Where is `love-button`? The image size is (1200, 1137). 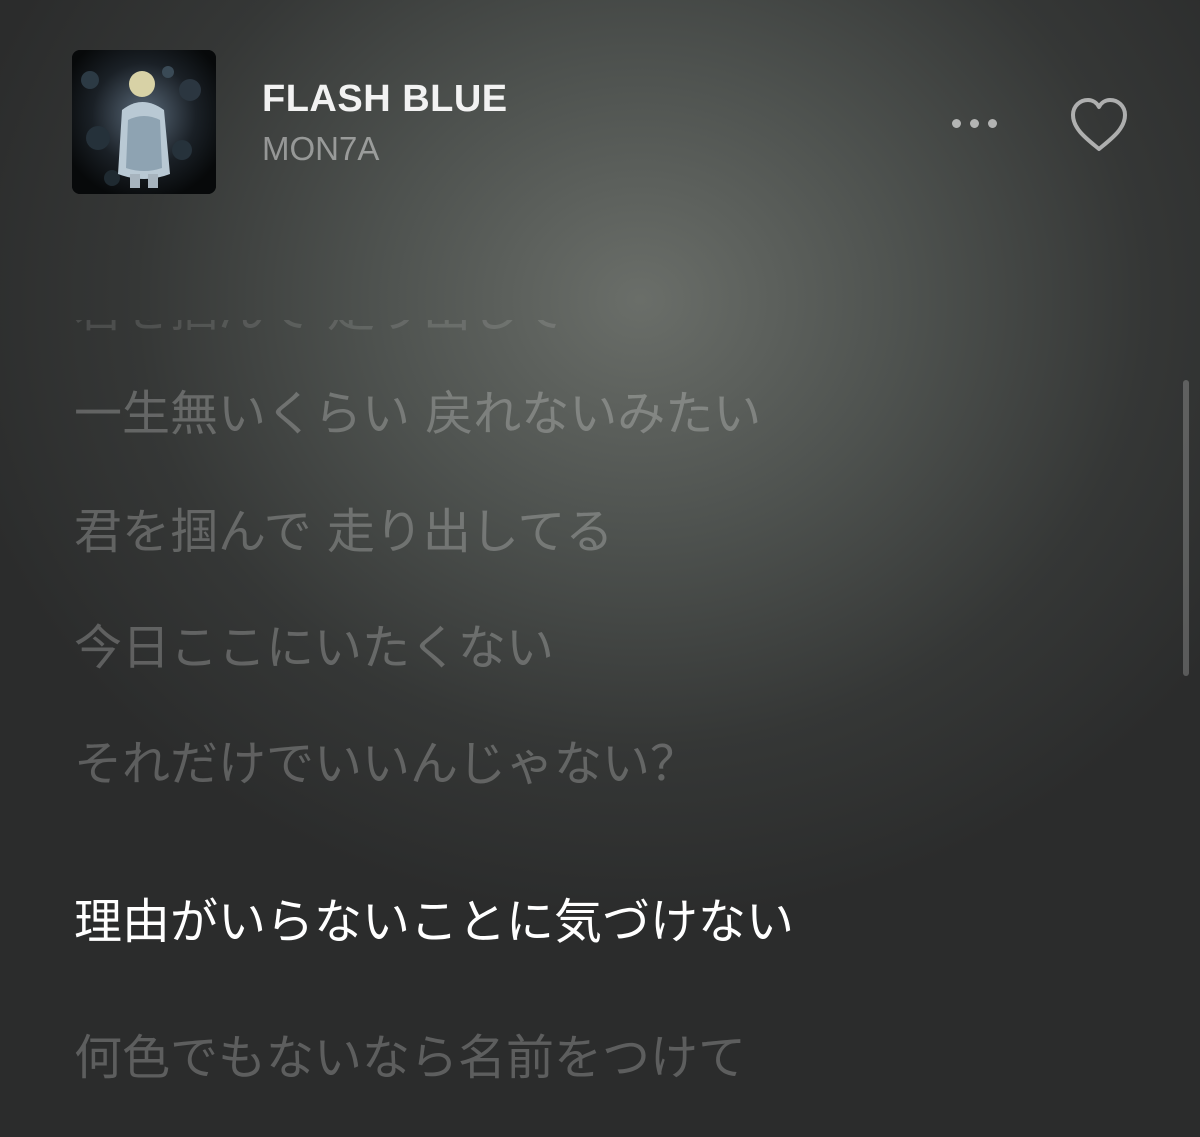 love-button is located at coordinates (1099, 124).